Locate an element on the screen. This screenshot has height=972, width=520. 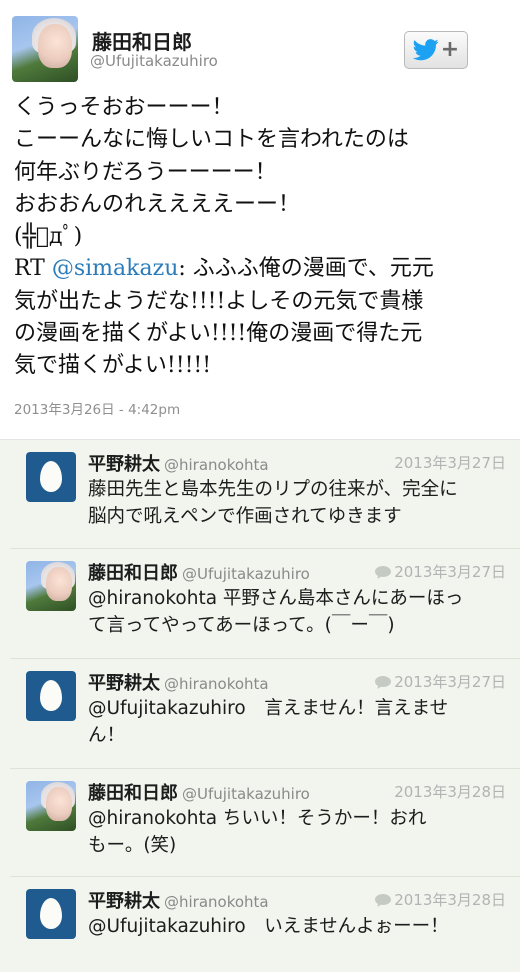
retweet-line: RT @simakazu: ふふふ俺の漫画で、元元 is located at coordinates (264, 269).